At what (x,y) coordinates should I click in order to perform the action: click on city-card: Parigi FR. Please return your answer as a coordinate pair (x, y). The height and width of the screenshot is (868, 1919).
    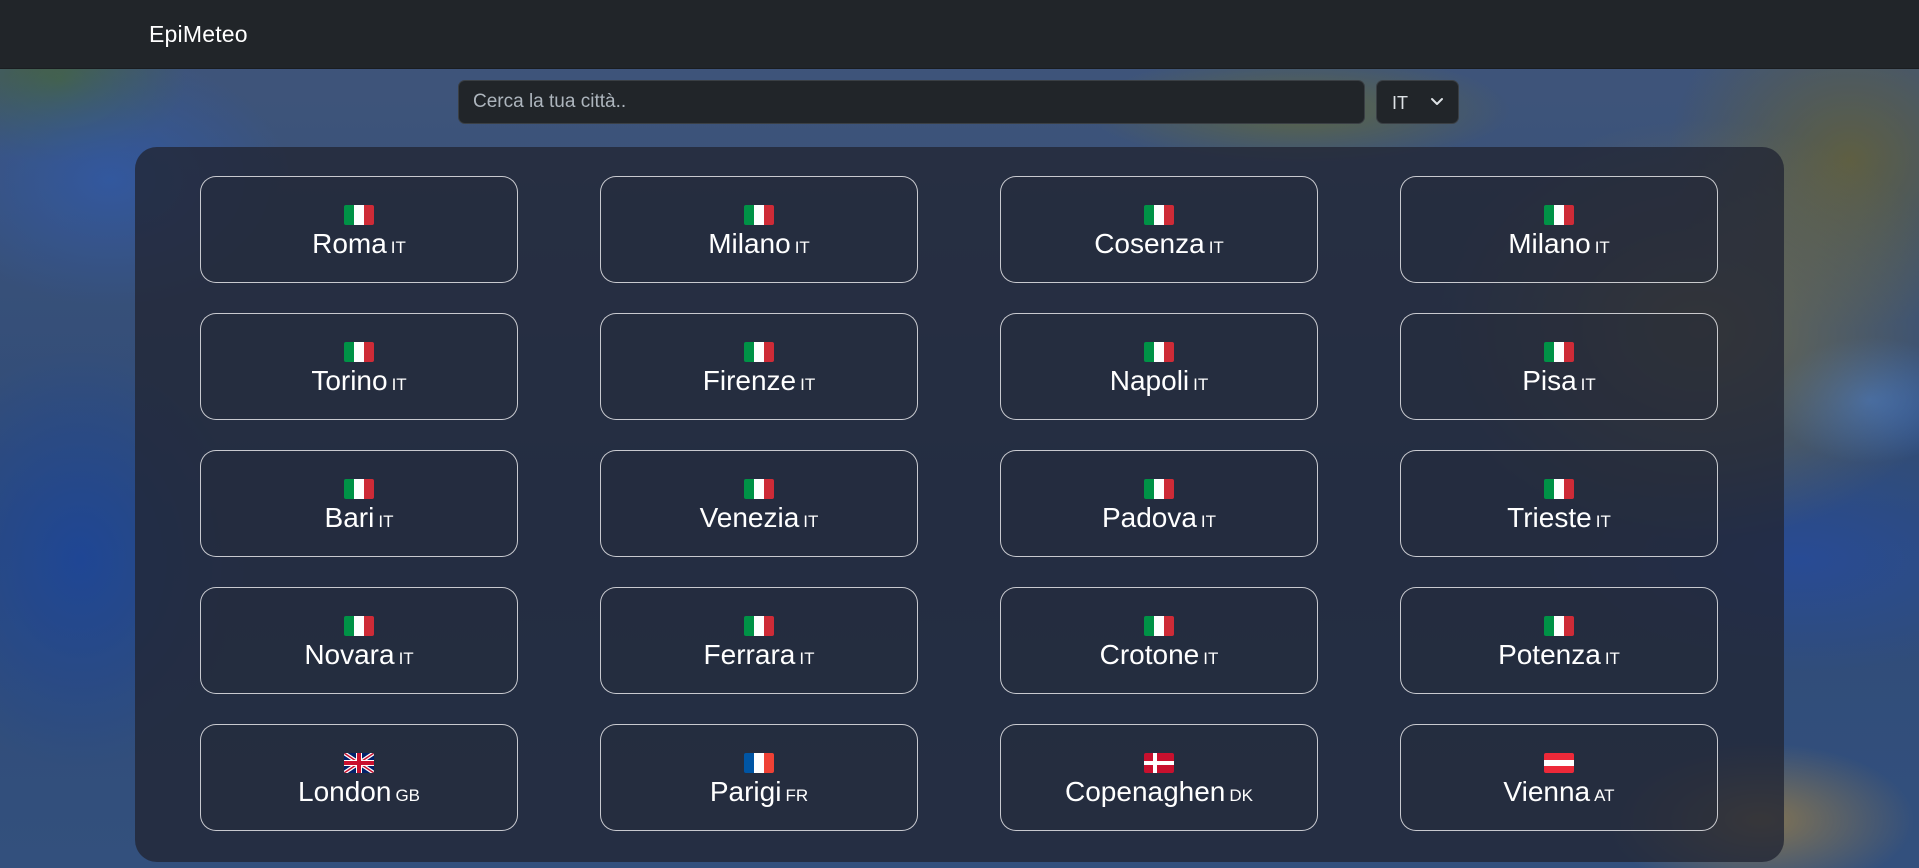
    Looking at the image, I should click on (759, 777).